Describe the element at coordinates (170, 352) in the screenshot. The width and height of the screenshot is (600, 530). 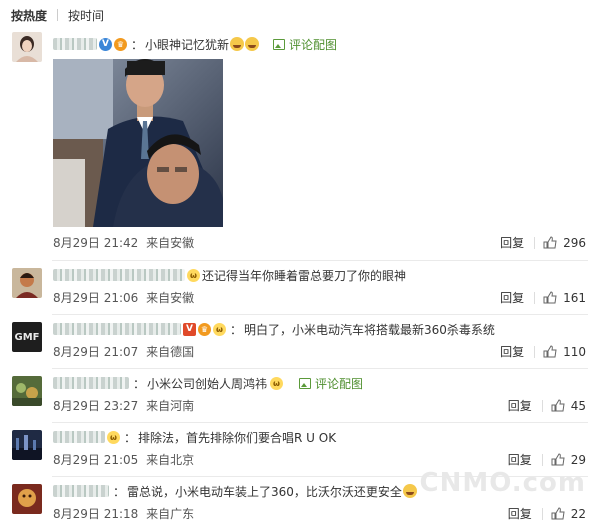
I see `comment-location: 来自德国` at that location.